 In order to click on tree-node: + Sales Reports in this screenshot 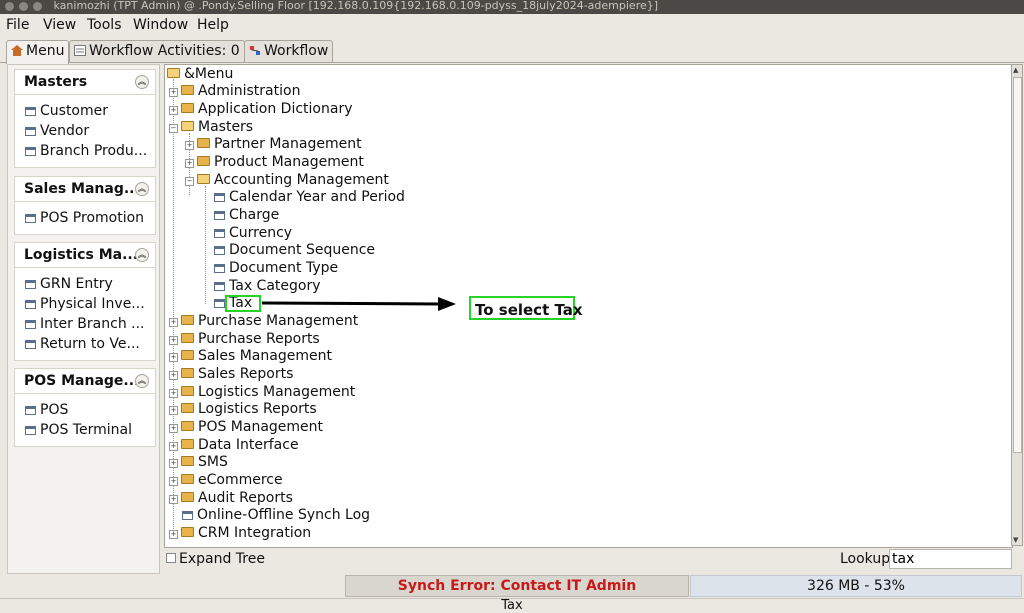, I will do `click(231, 374)`.